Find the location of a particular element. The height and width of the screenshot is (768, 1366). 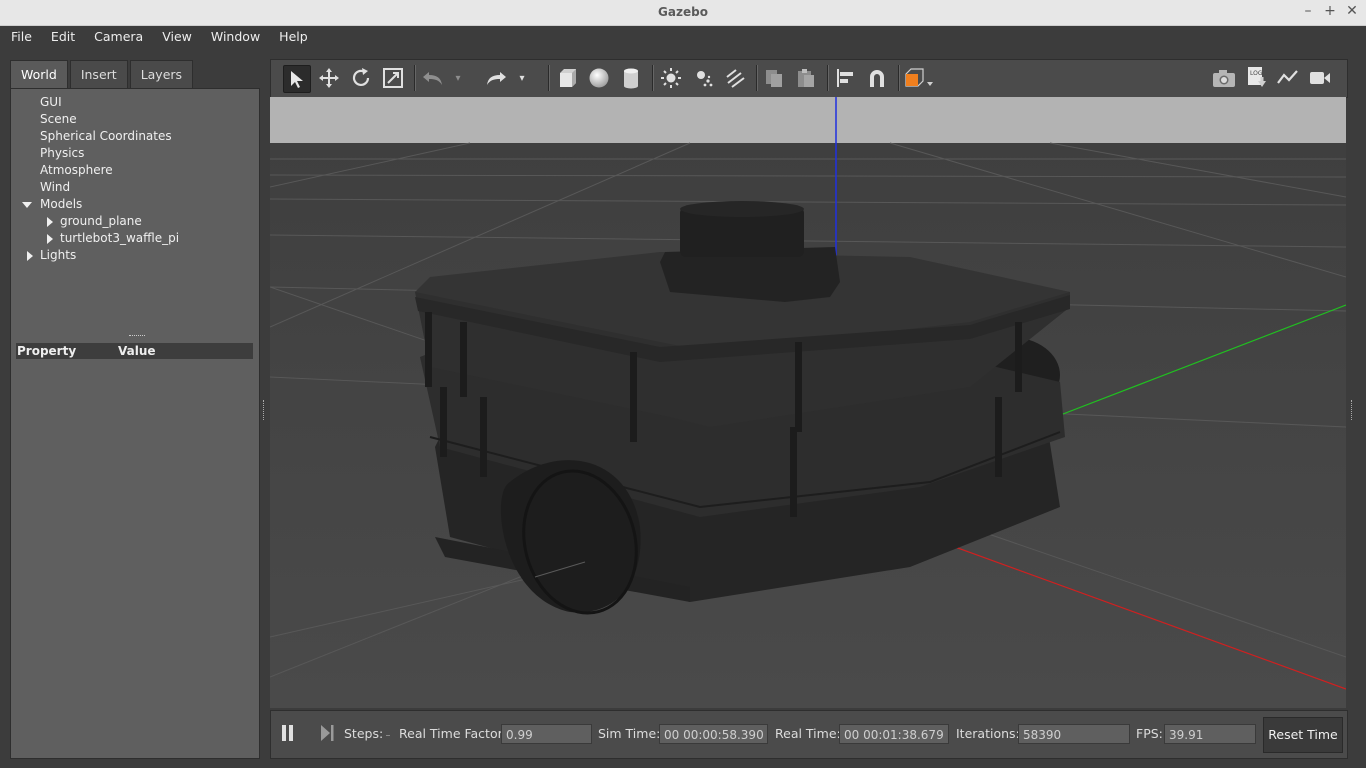

menu-file: File is located at coordinates (20, 37).